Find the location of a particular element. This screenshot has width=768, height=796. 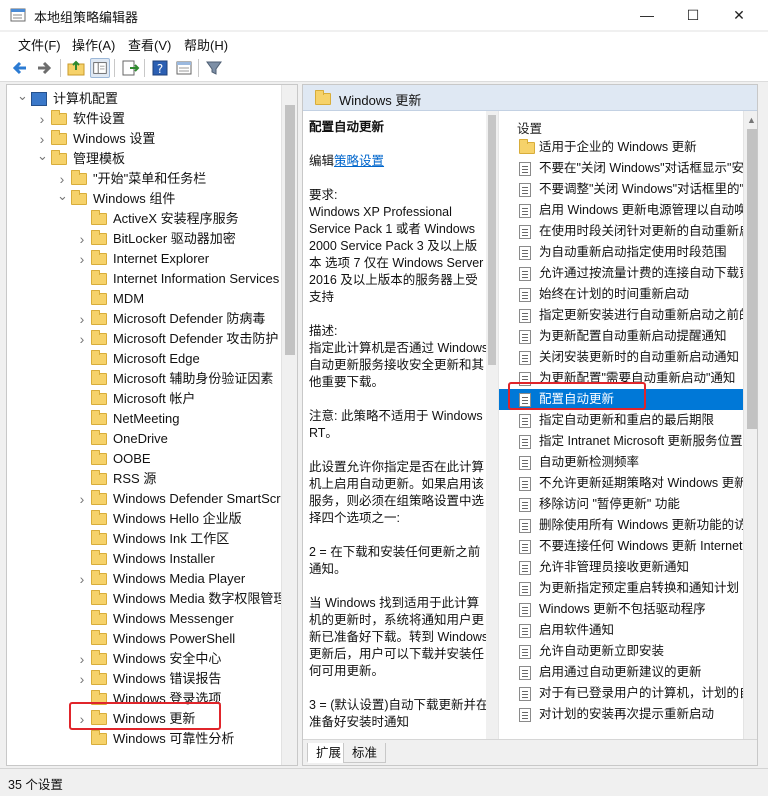

up-folder-icon is located at coordinates (76, 68).